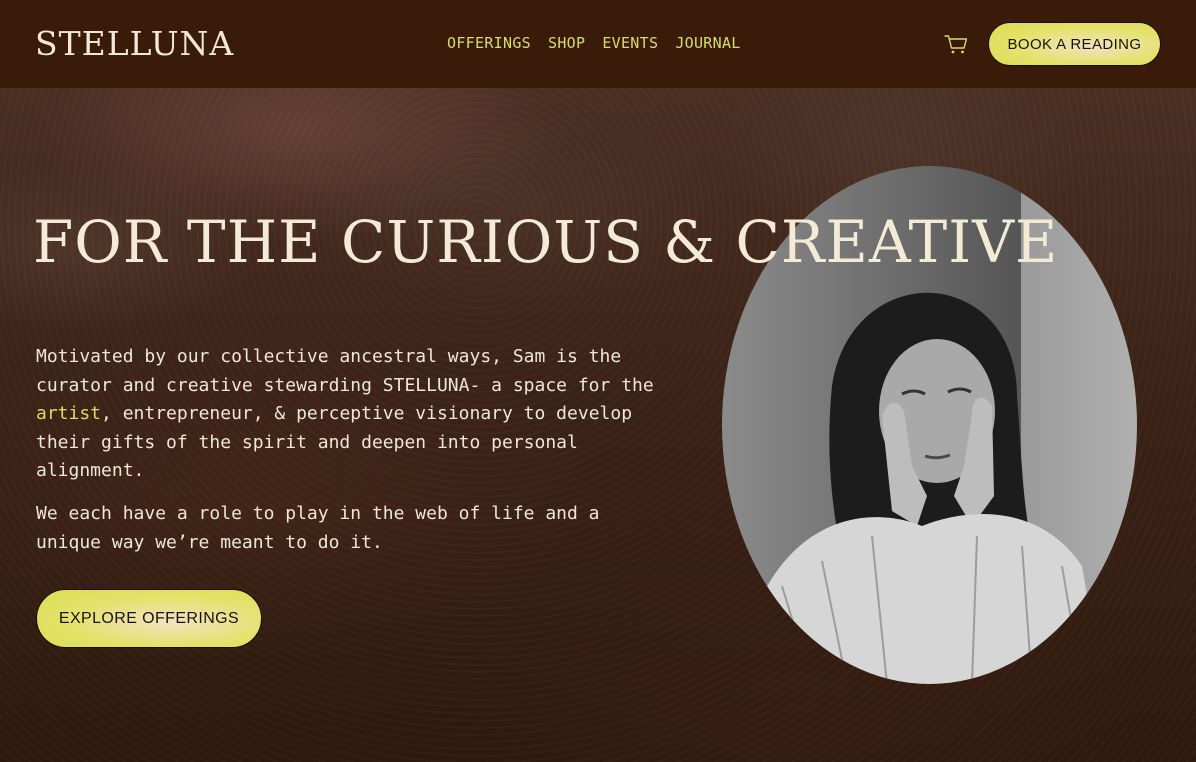 This screenshot has height=762, width=1196. I want to click on hero-headline: FOR THE CURIOUS & CREATIVE, so click(546, 242).